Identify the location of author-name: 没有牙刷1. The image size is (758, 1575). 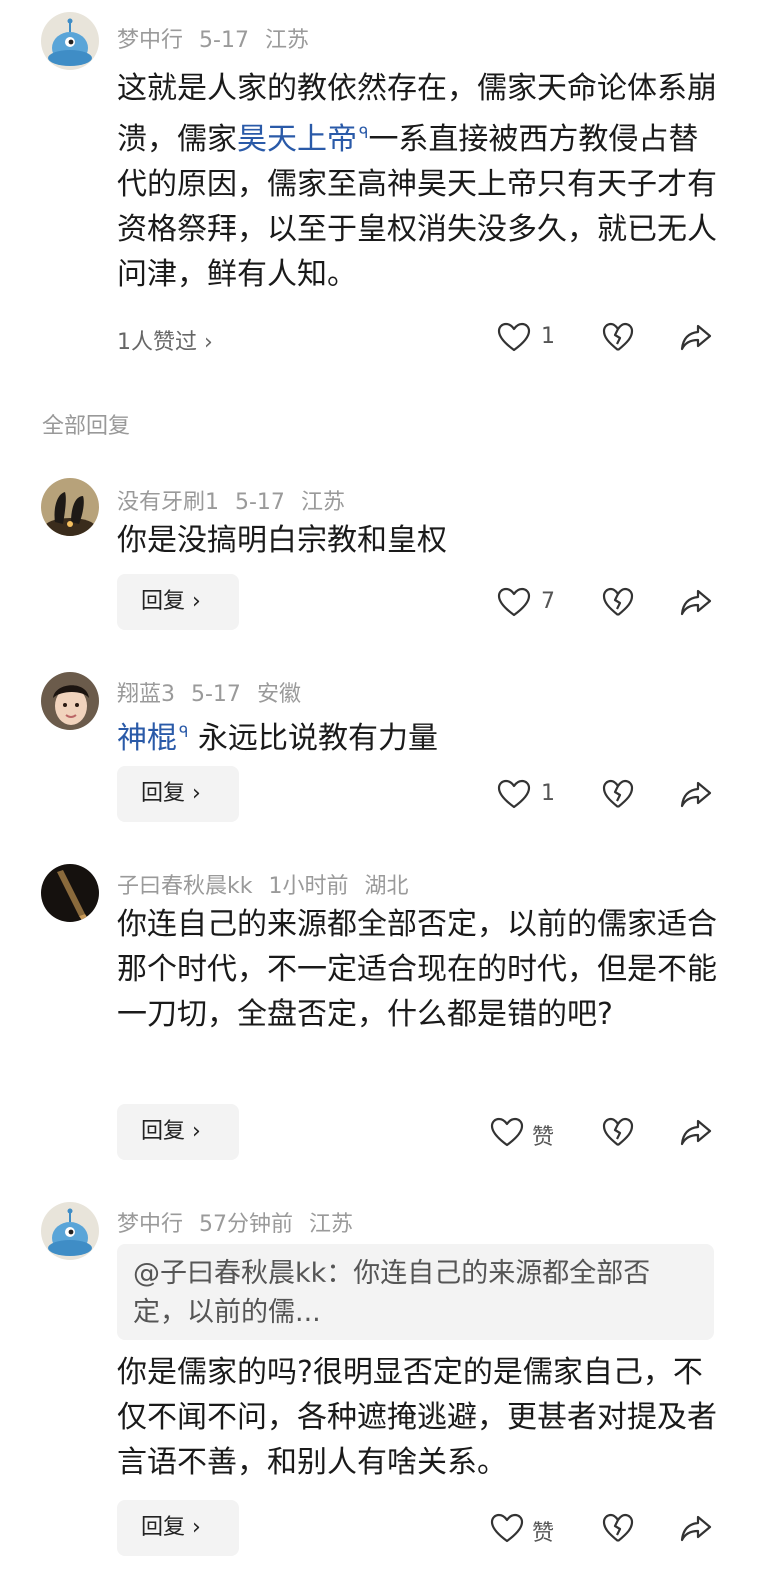
(168, 502).